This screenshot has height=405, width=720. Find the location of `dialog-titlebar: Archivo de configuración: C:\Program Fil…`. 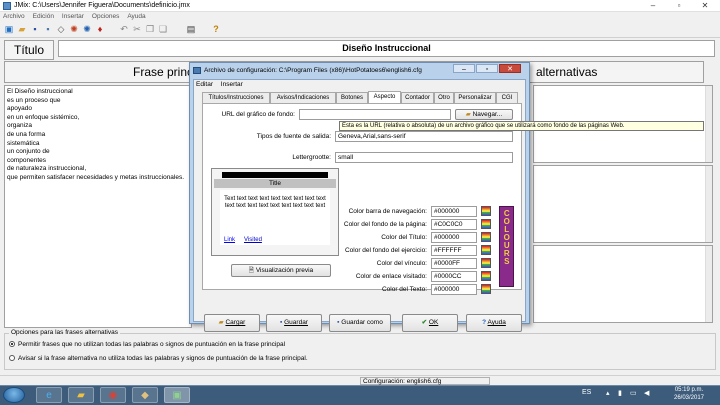

dialog-titlebar: Archivo de configuración: C:\Program Fil… is located at coordinates (359, 70).